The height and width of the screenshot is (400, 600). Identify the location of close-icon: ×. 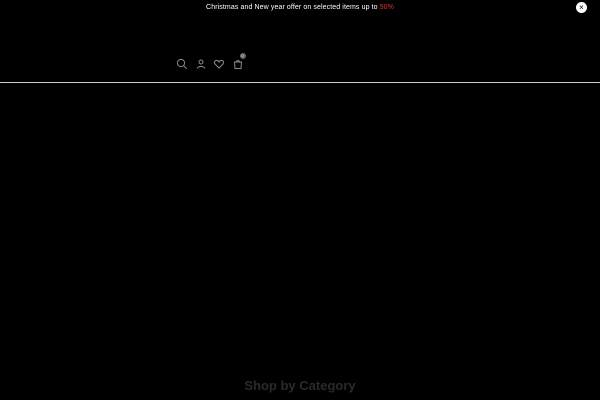
(581, 7).